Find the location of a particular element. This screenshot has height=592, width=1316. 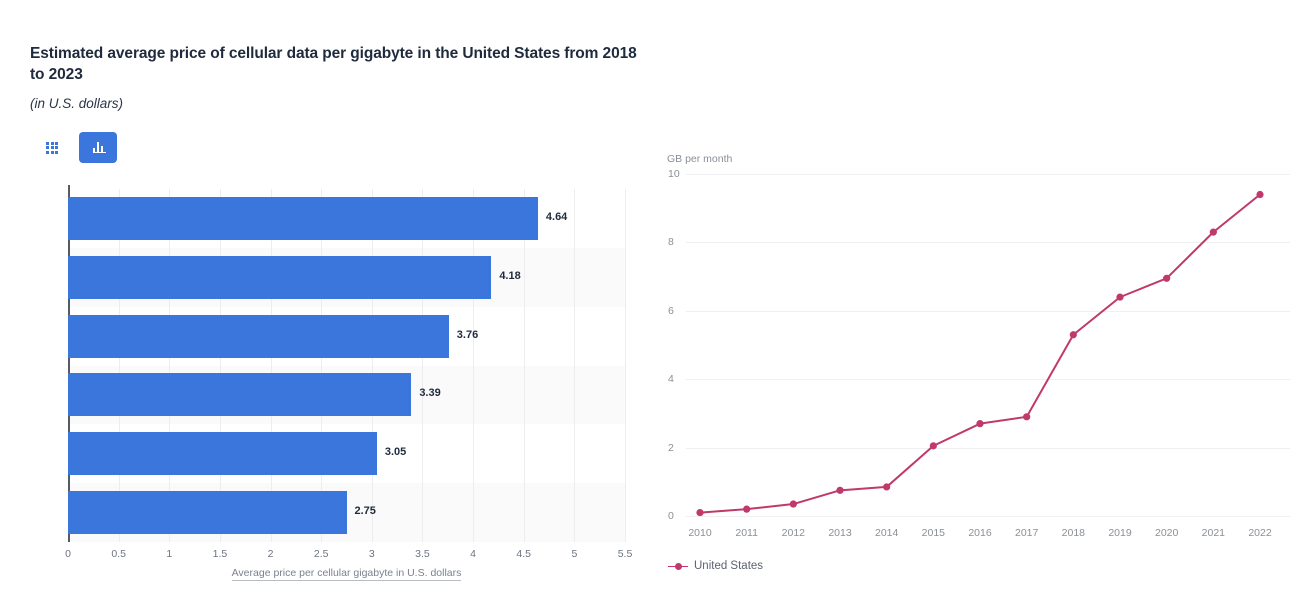

bar-chart-x-tick-label: 4.5 is located at coordinates (524, 554).